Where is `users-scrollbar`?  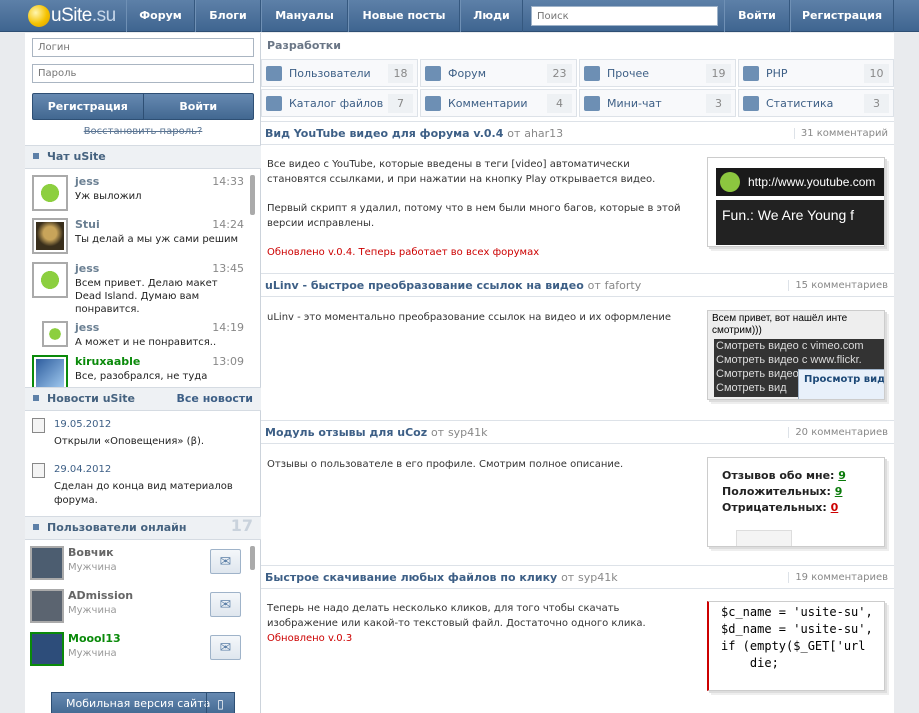 users-scrollbar is located at coordinates (252, 558).